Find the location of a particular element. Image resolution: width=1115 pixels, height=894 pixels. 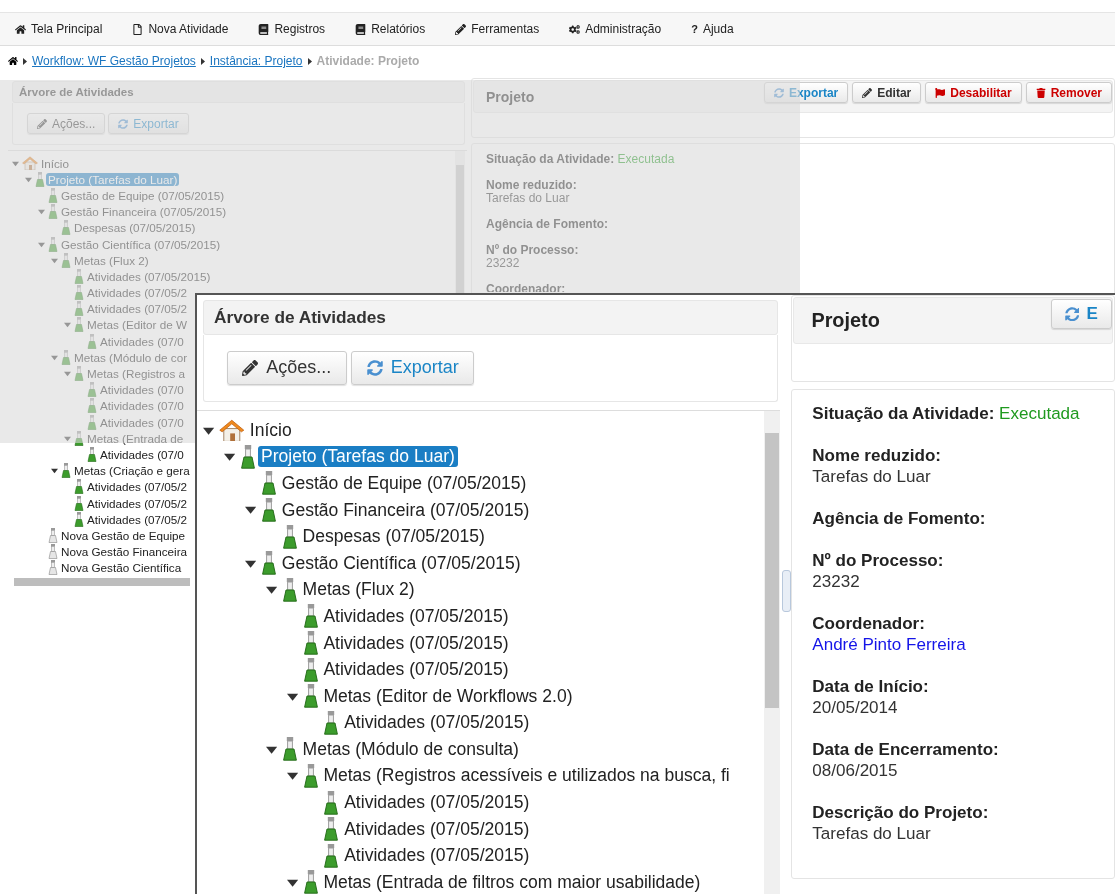

gears-icon is located at coordinates (575, 29).